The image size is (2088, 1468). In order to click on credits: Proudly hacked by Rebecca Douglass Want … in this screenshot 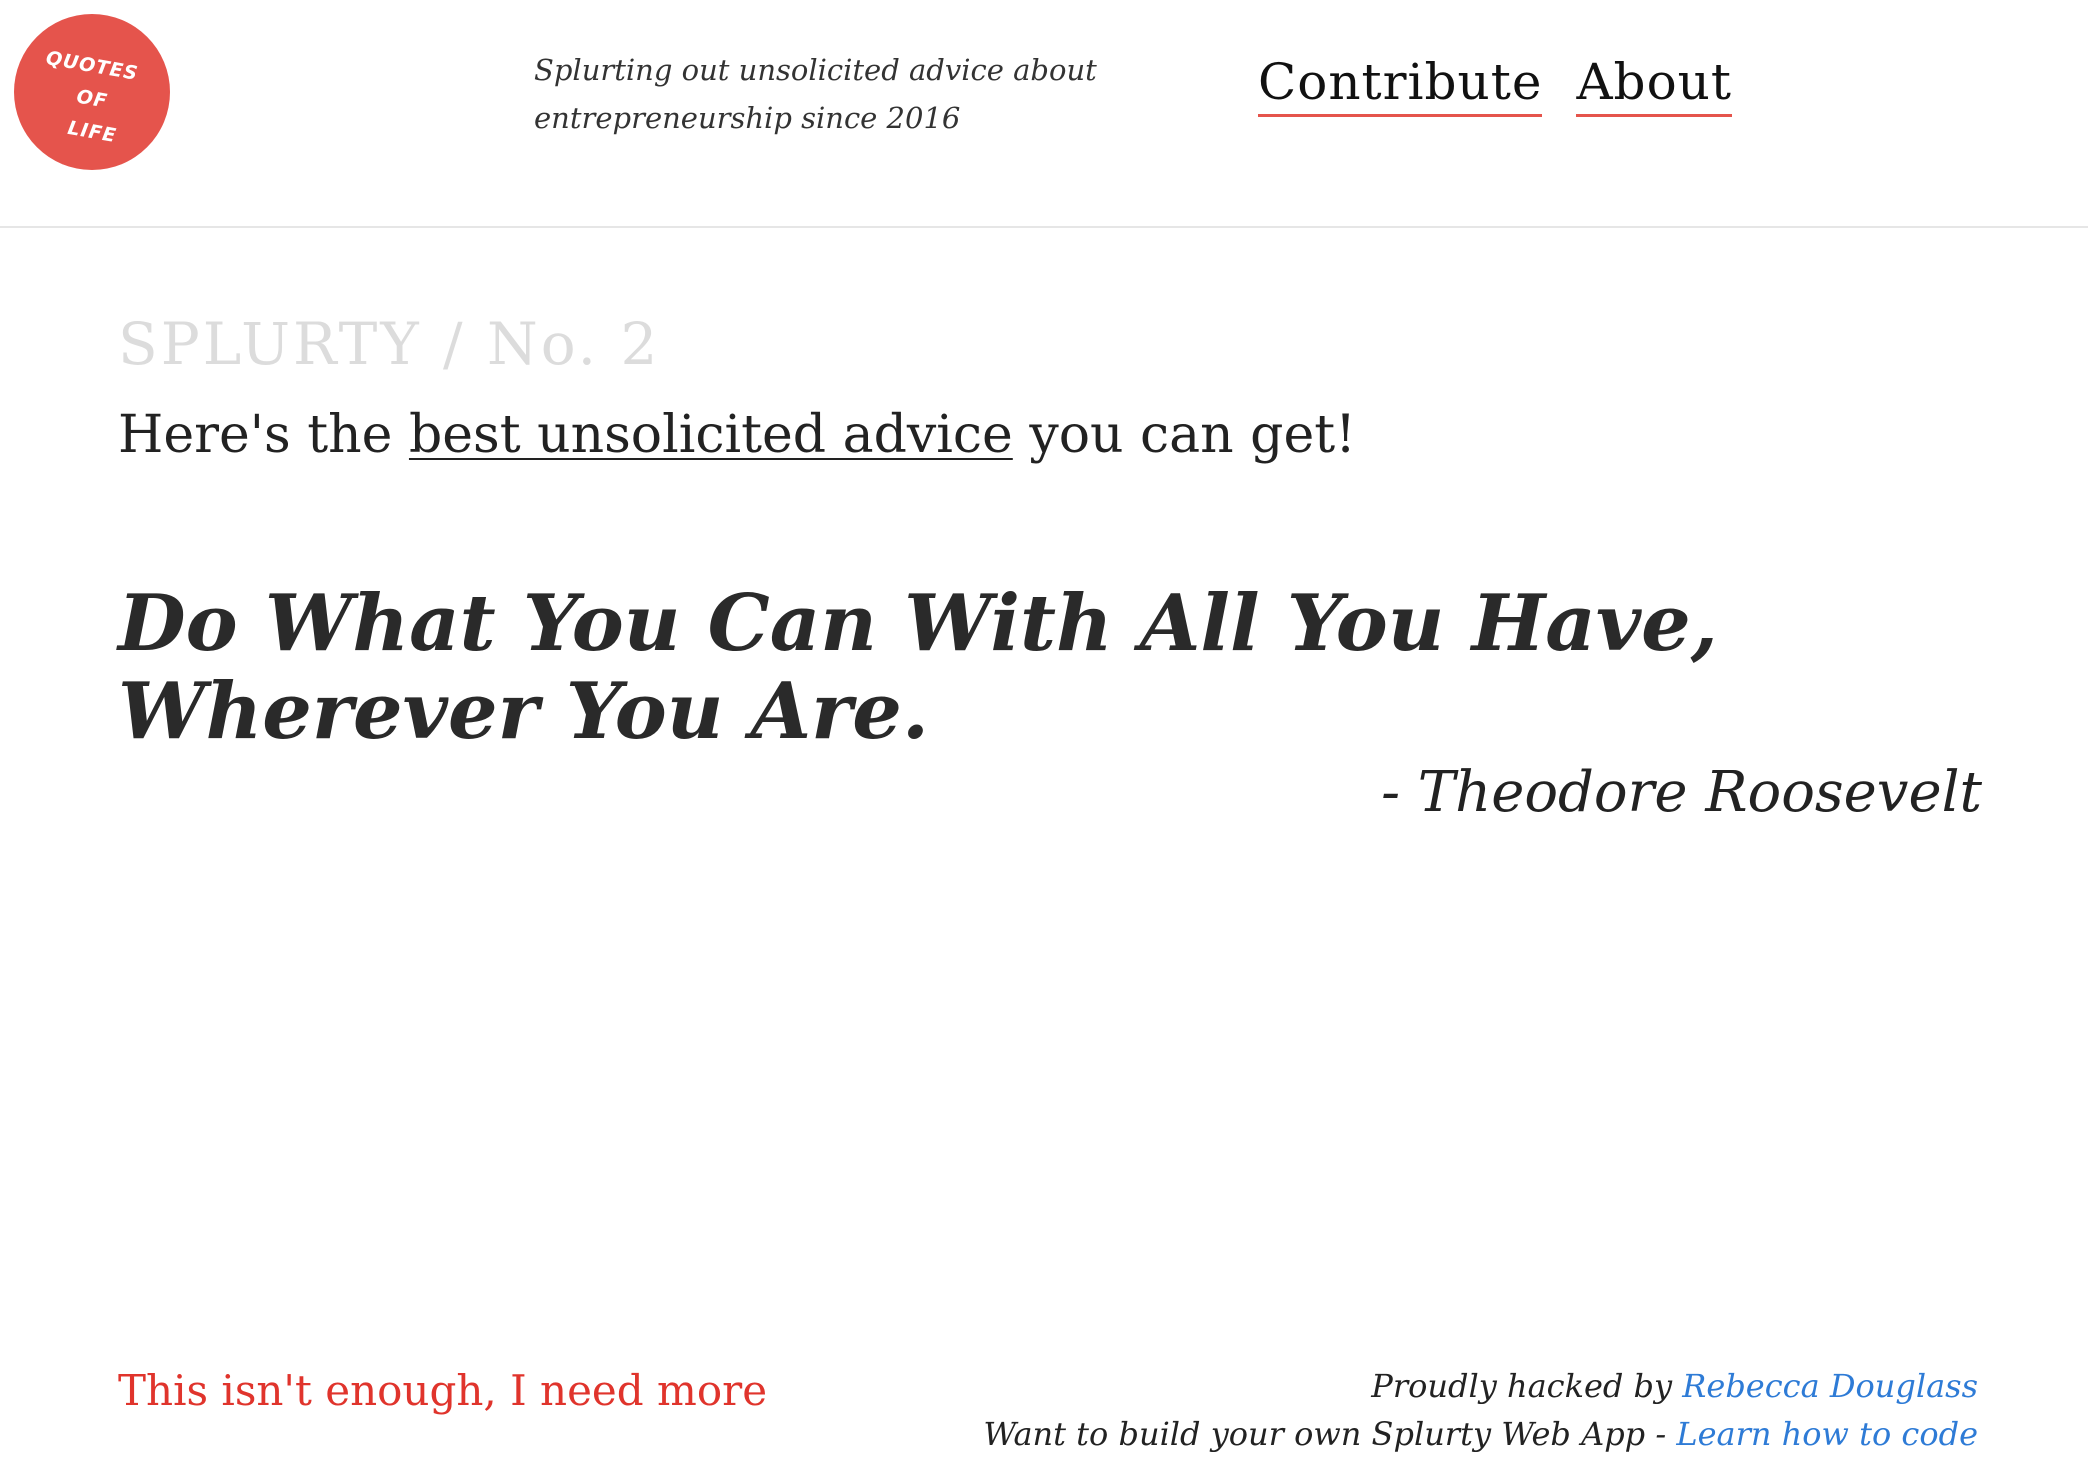, I will do `click(1480, 1410)`.